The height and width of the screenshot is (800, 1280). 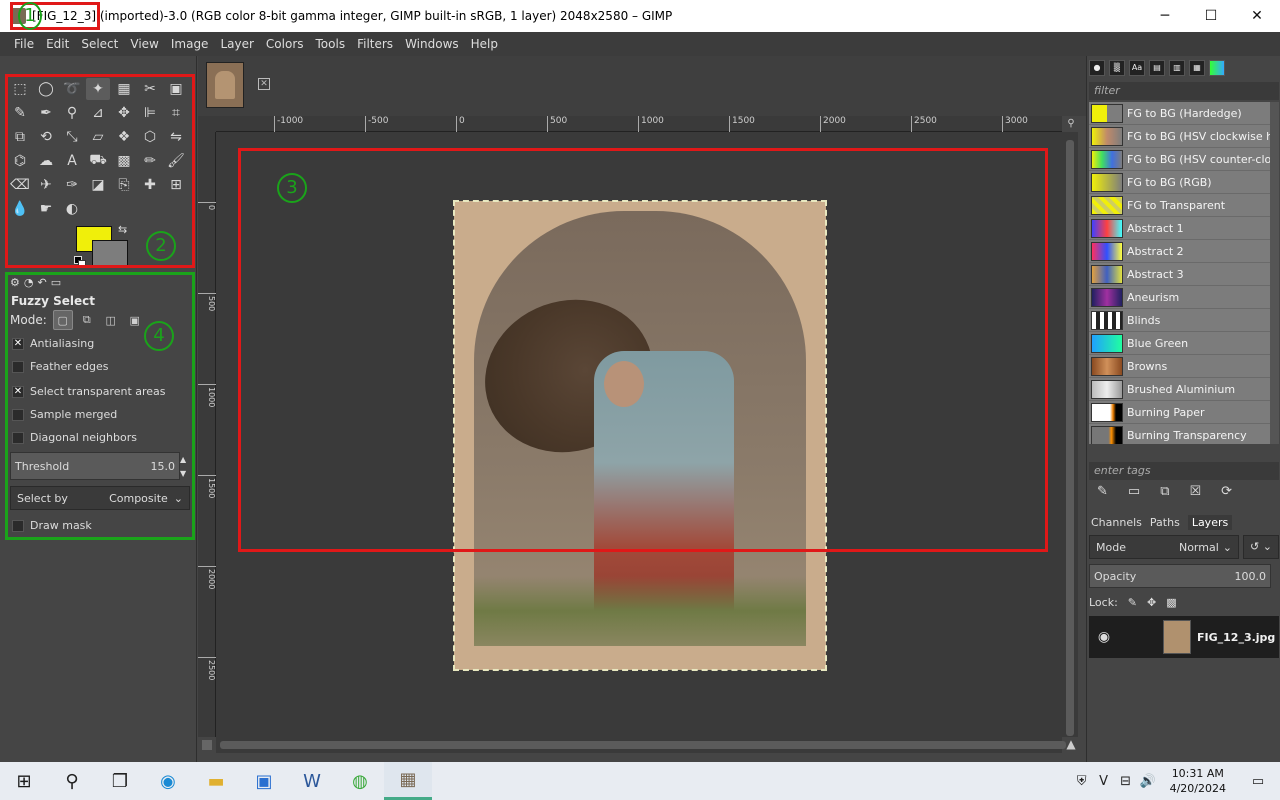 I want to click on diagonal-neighbors-row: Diagonal neighbors, so click(x=74, y=437).